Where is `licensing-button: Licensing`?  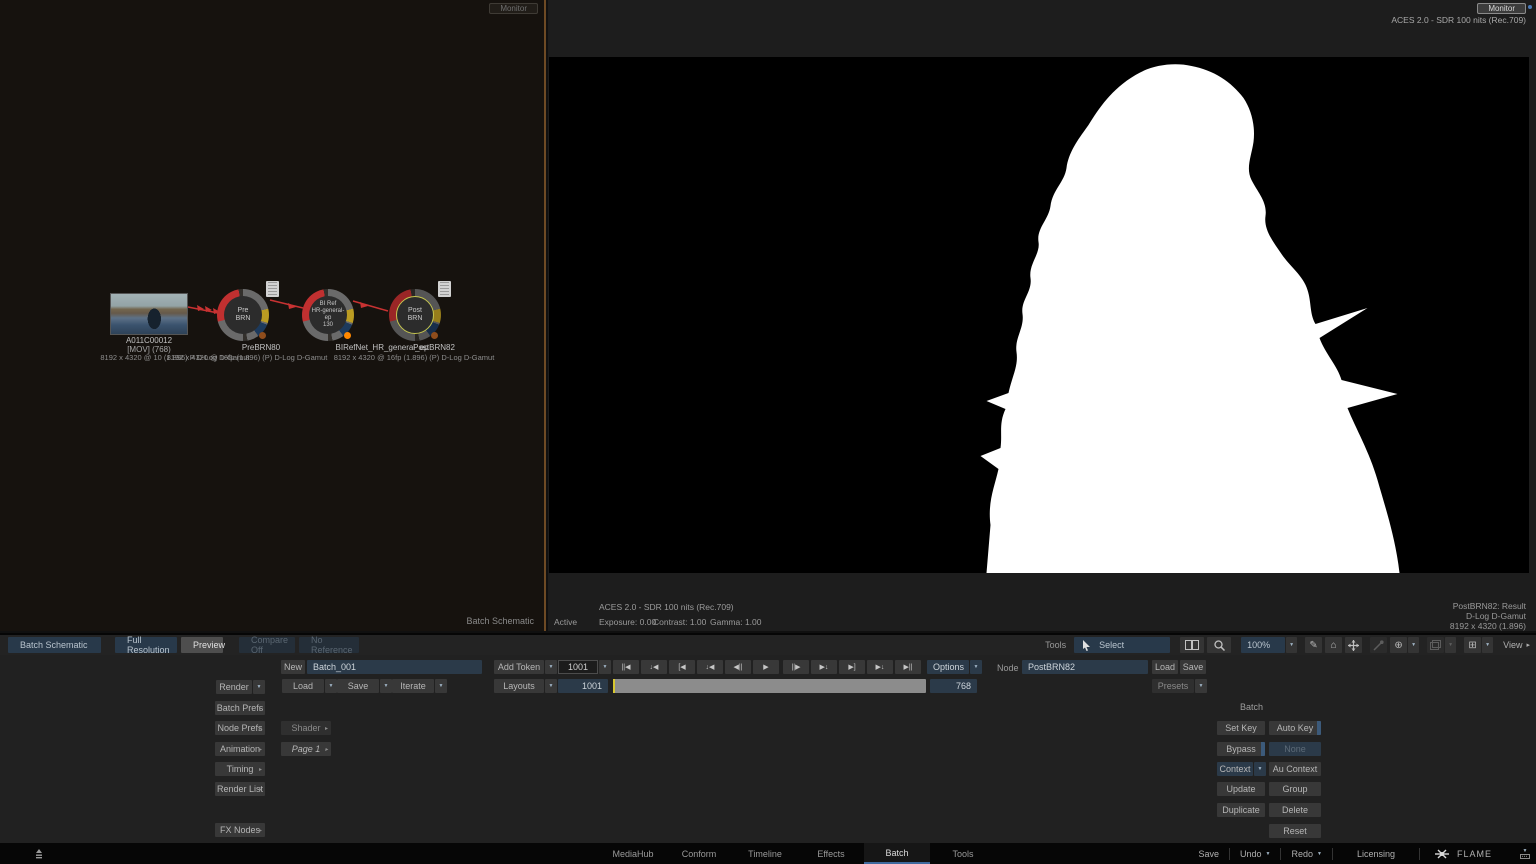 licensing-button: Licensing is located at coordinates (1376, 854).